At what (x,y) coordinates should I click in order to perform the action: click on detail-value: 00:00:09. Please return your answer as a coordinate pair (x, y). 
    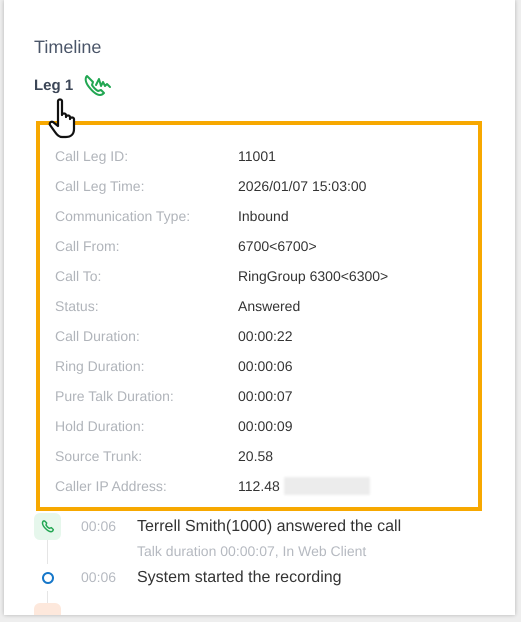
    Looking at the image, I should click on (265, 426).